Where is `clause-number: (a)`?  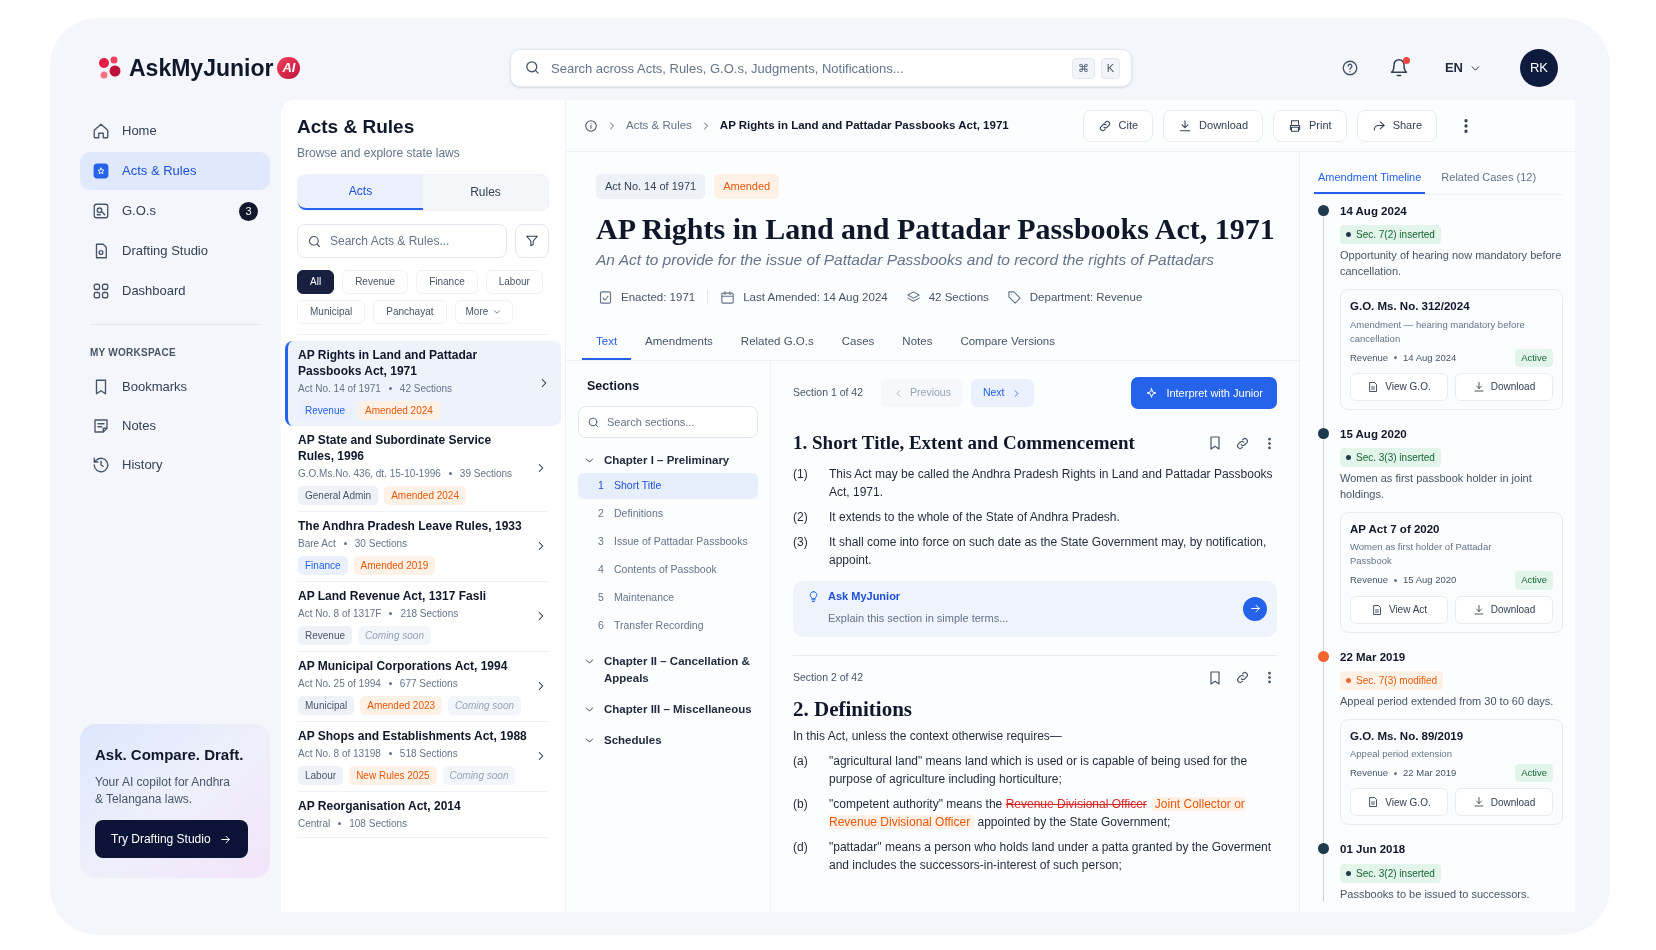
clause-number: (a) is located at coordinates (801, 761).